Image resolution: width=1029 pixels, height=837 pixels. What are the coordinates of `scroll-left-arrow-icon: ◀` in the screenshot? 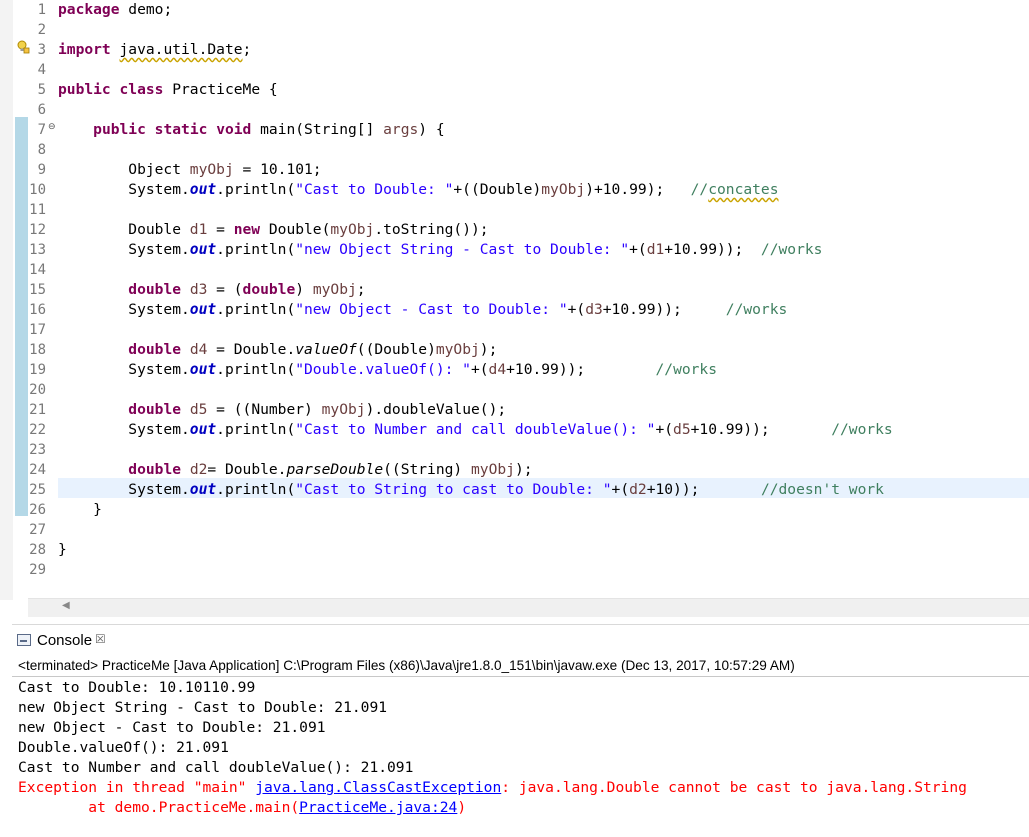 It's located at (66, 605).